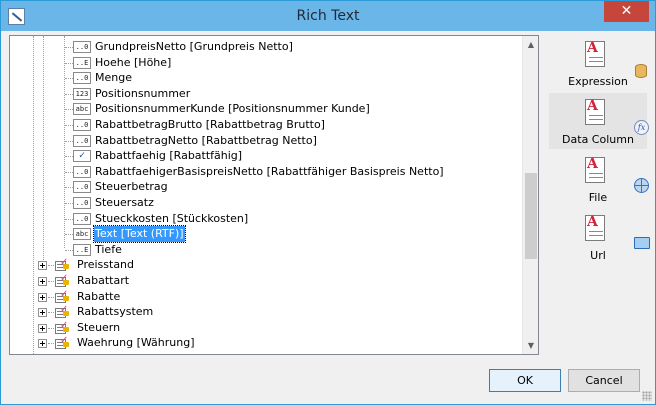  What do you see at coordinates (210, 124) in the screenshot?
I see `field-label: RabattbetragBrutto [Rabattbetrag Brutto]` at bounding box center [210, 124].